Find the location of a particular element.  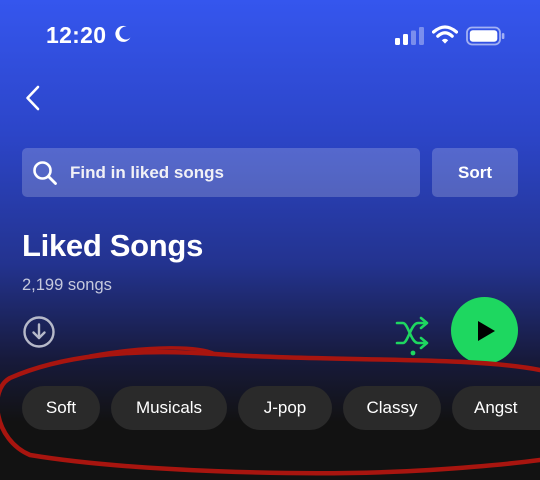

download-icon is located at coordinates (39, 332).